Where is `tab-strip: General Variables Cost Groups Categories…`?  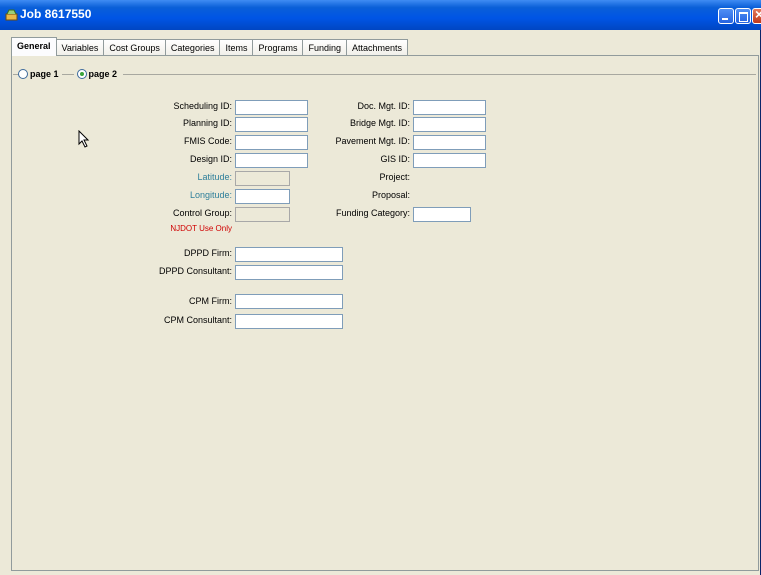
tab-strip: General Variables Cost Groups Categories… is located at coordinates (210, 46).